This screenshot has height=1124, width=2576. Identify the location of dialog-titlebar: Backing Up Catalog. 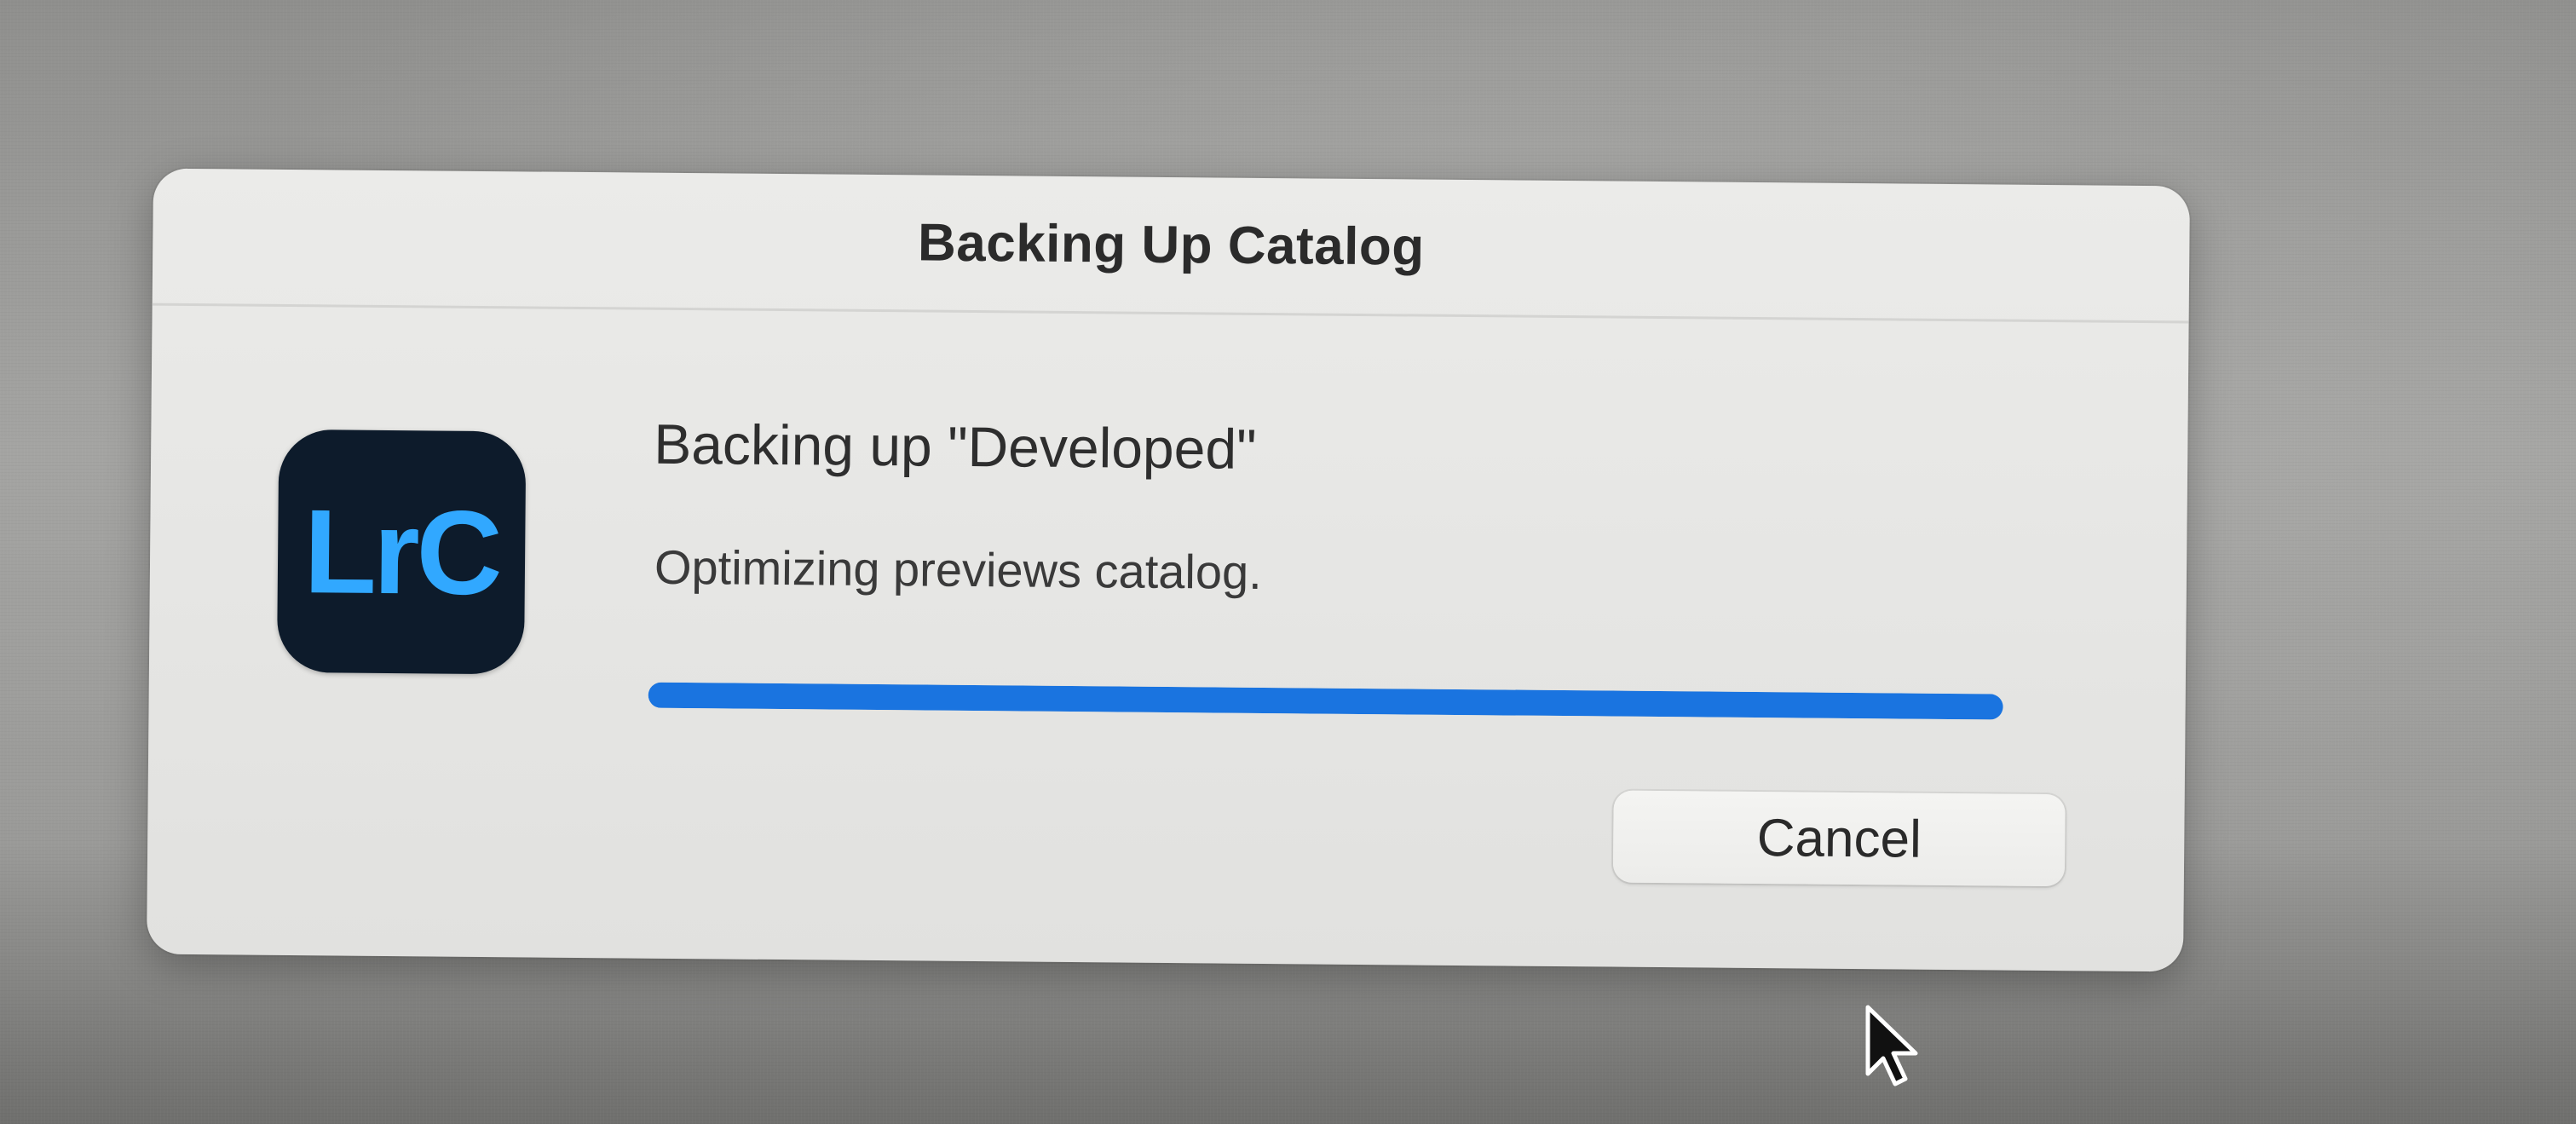
(1171, 246).